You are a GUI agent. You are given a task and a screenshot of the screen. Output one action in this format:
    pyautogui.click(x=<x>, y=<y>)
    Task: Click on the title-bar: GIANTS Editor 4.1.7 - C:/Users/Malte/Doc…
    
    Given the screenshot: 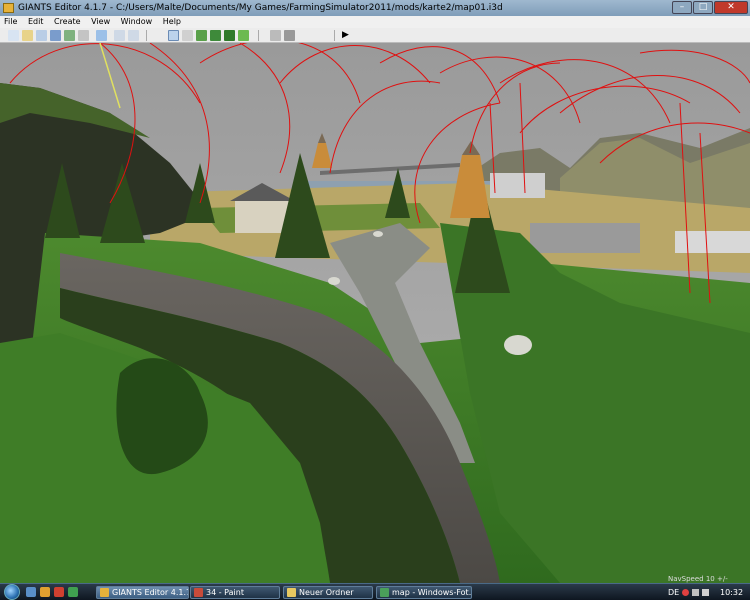 What is the action you would take?
    pyautogui.click(x=375, y=8)
    